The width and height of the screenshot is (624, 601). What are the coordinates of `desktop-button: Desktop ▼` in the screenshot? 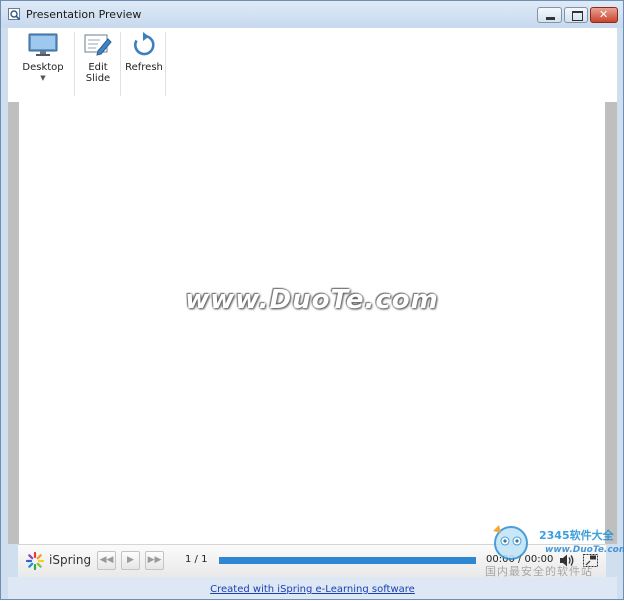 It's located at (43, 64).